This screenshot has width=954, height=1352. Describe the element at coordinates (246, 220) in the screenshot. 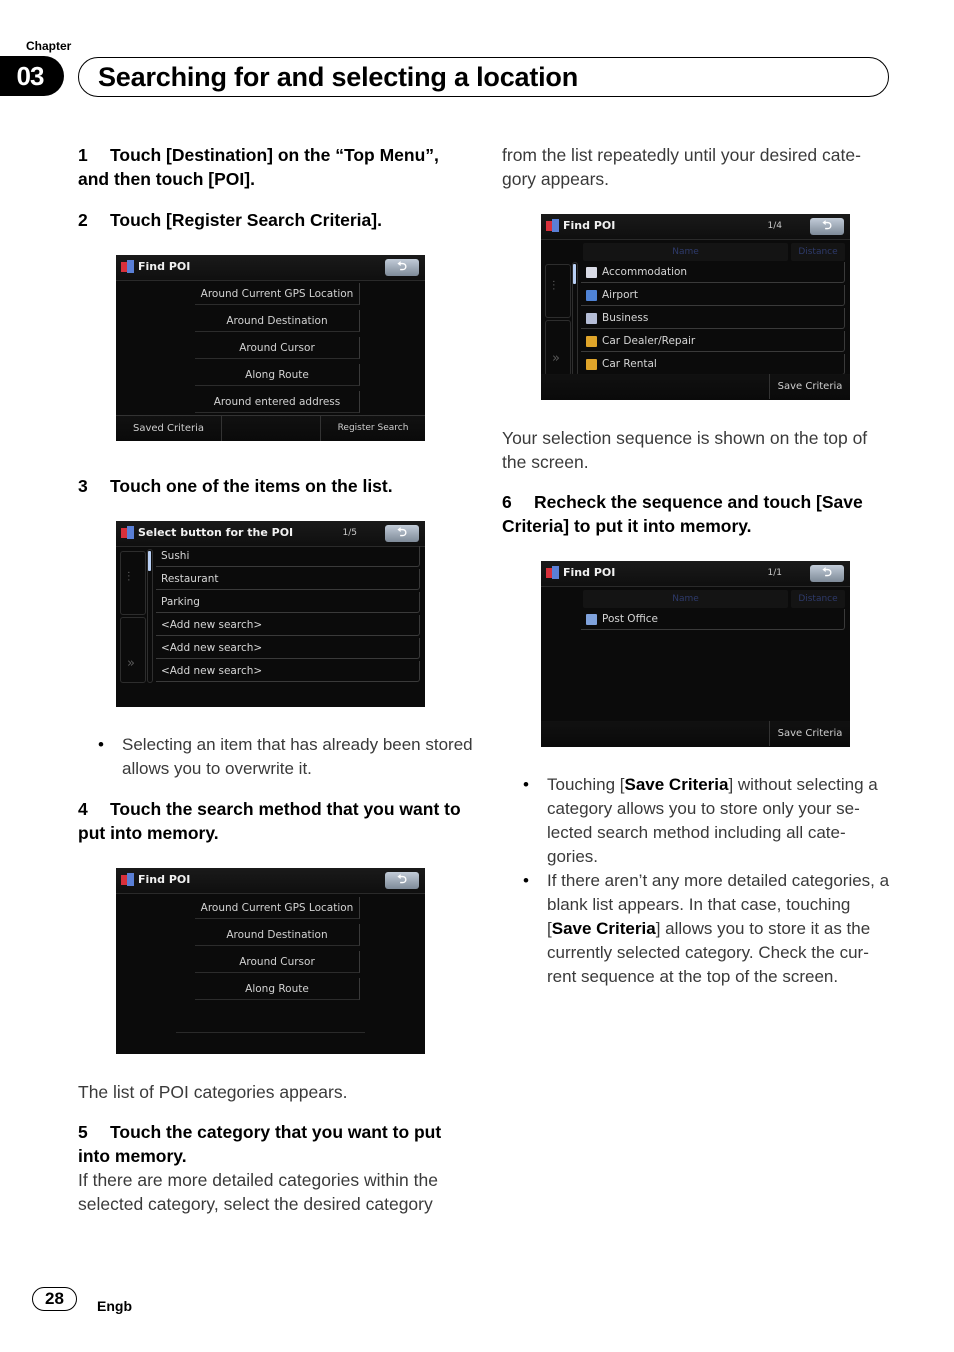

I see `step-text: Touch [Register Search Criteria].` at that location.